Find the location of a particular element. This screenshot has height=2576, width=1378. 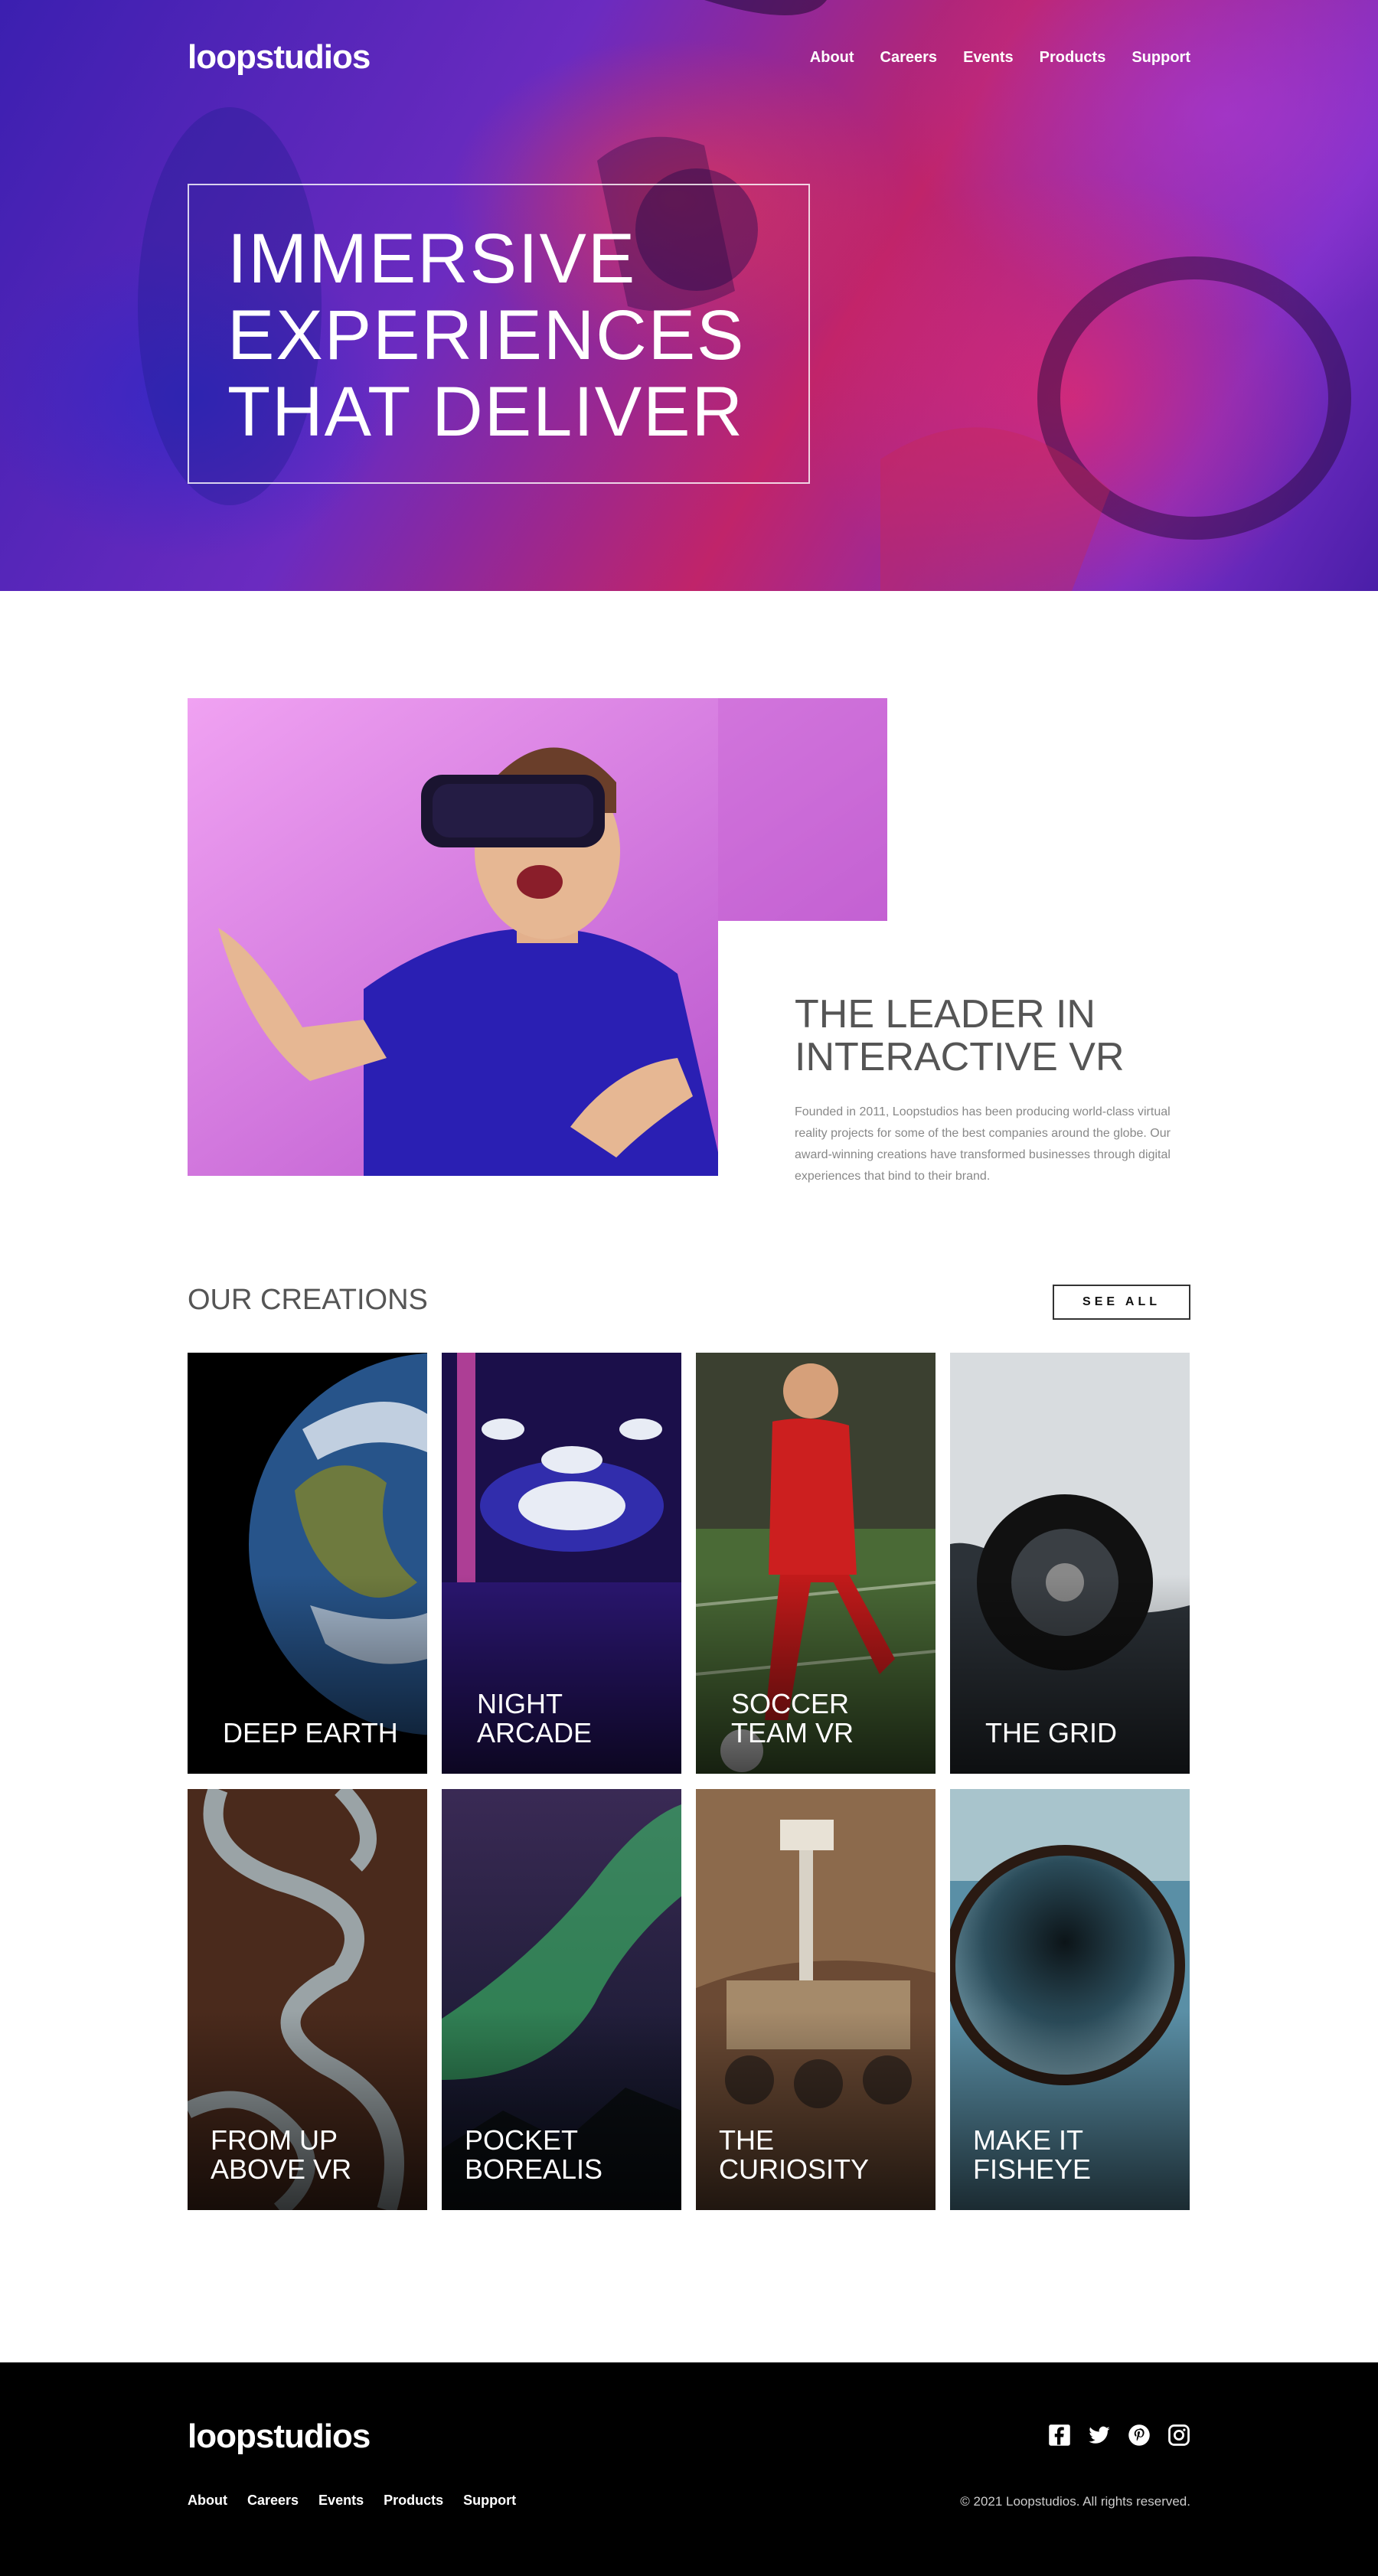

creation-card-from-up-above-vr: FROM UP ABOVE VR is located at coordinates (307, 1999).